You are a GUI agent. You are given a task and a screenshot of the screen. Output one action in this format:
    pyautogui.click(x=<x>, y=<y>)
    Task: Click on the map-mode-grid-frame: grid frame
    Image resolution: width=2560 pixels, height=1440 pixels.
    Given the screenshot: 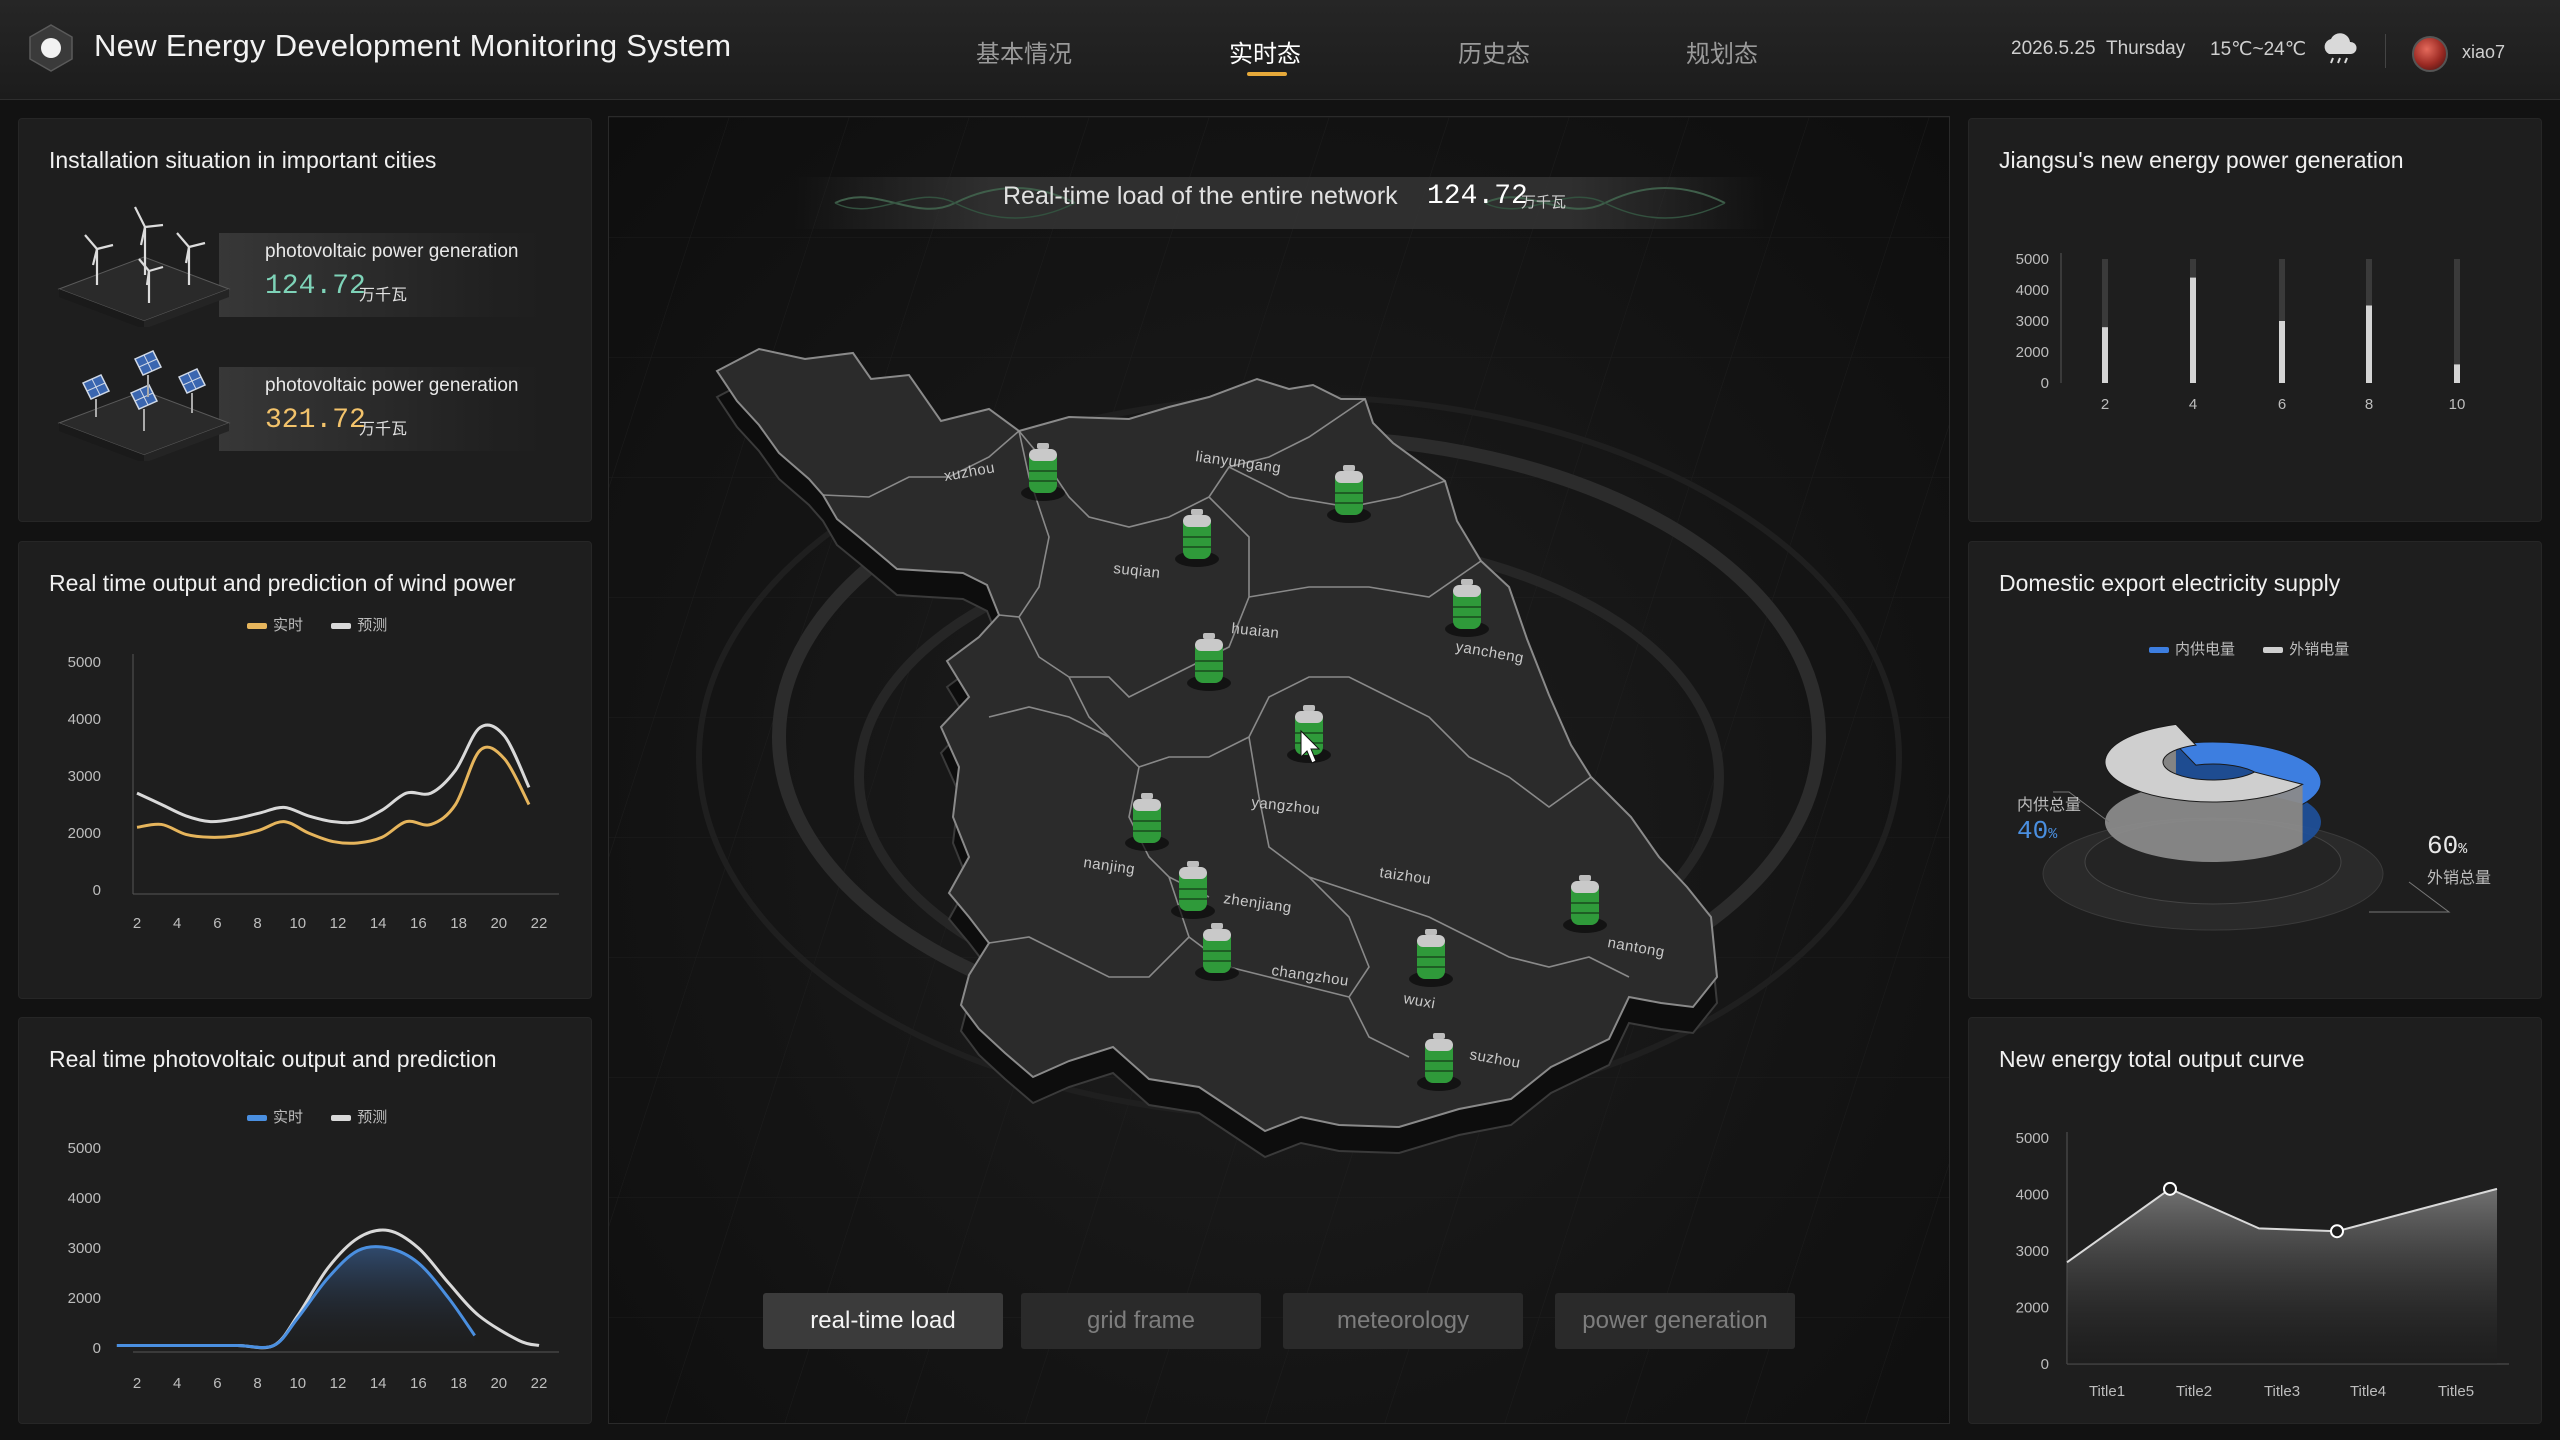 What is the action you would take?
    pyautogui.click(x=1141, y=1321)
    